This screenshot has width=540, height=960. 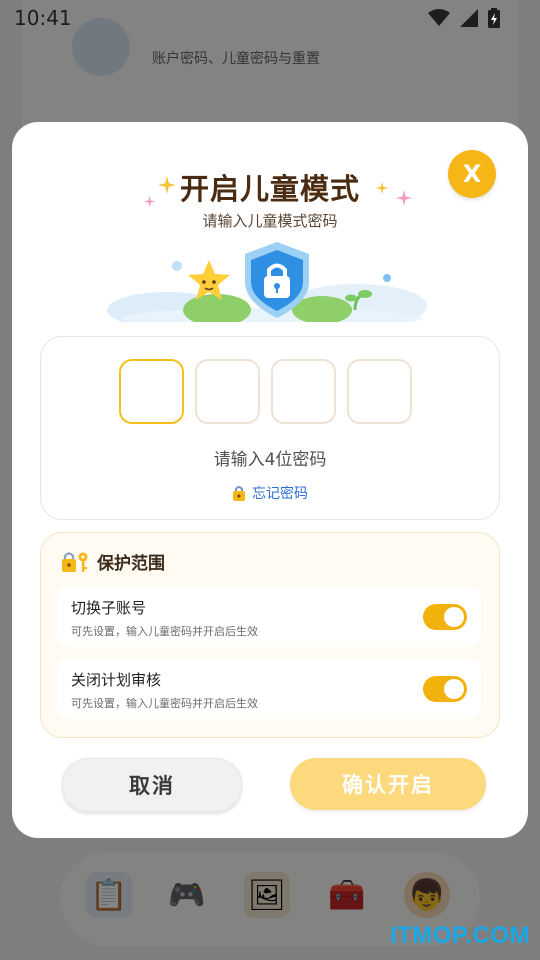 I want to click on pin-hint: 请输入4位密码, so click(x=270, y=460).